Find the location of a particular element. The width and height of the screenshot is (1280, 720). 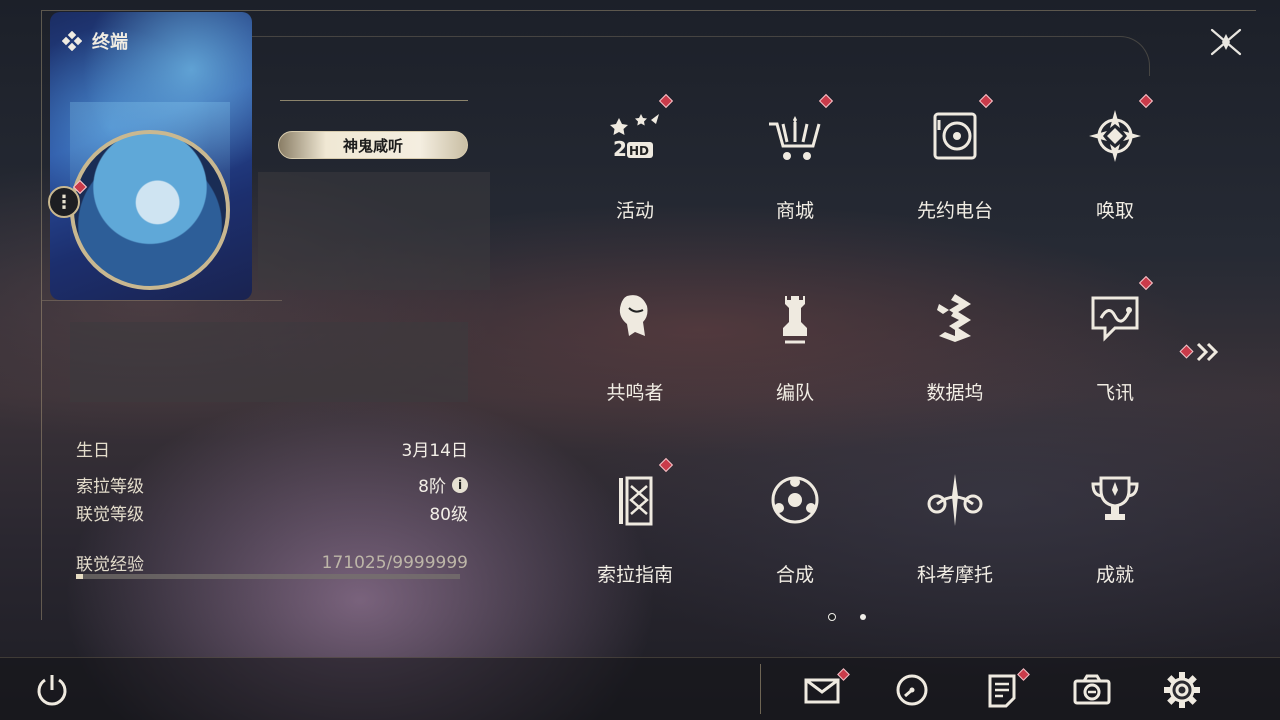

info-icon: i is located at coordinates (460, 484).